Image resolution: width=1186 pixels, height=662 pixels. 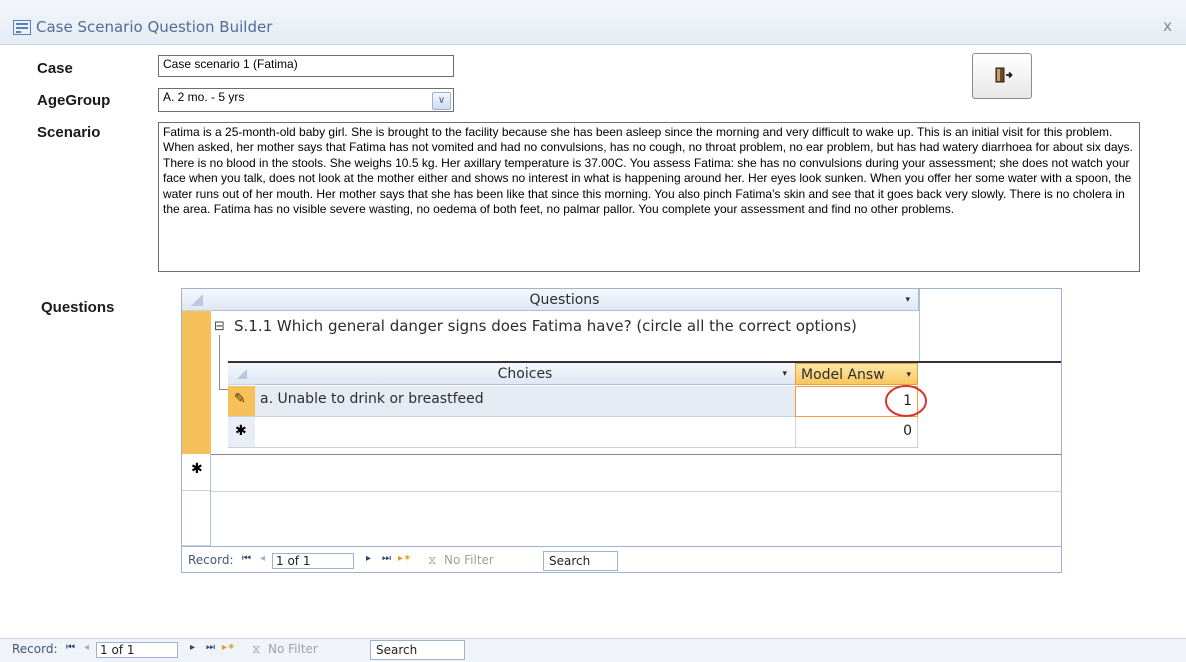 What do you see at coordinates (525, 432) in the screenshot?
I see `new-choice-row` at bounding box center [525, 432].